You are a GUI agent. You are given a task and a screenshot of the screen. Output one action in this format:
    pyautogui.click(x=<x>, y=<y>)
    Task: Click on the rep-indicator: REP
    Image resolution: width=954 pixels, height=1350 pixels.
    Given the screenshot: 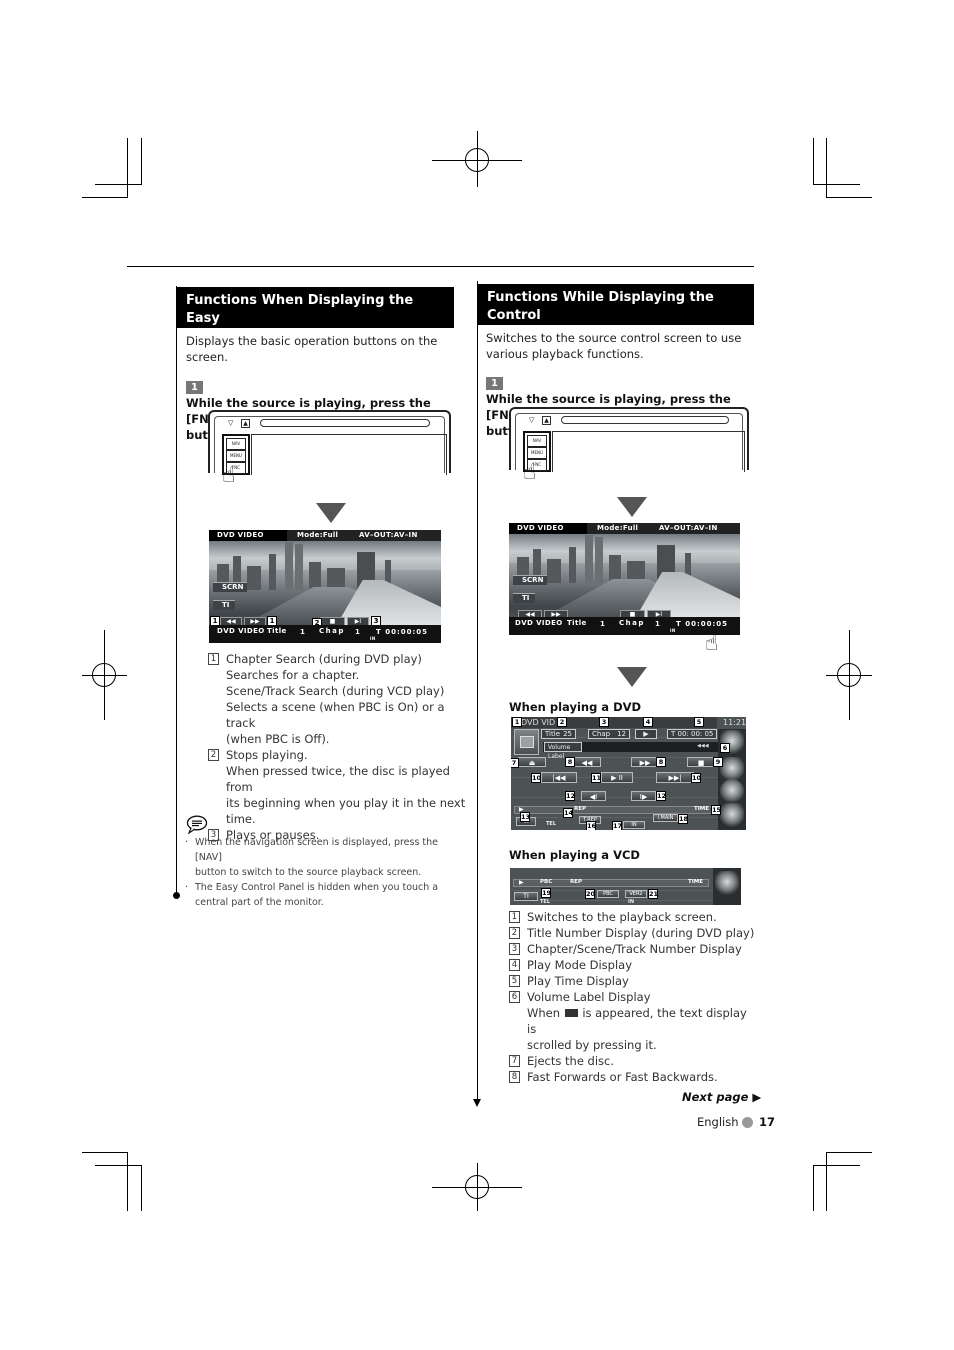 What is the action you would take?
    pyautogui.click(x=580, y=809)
    